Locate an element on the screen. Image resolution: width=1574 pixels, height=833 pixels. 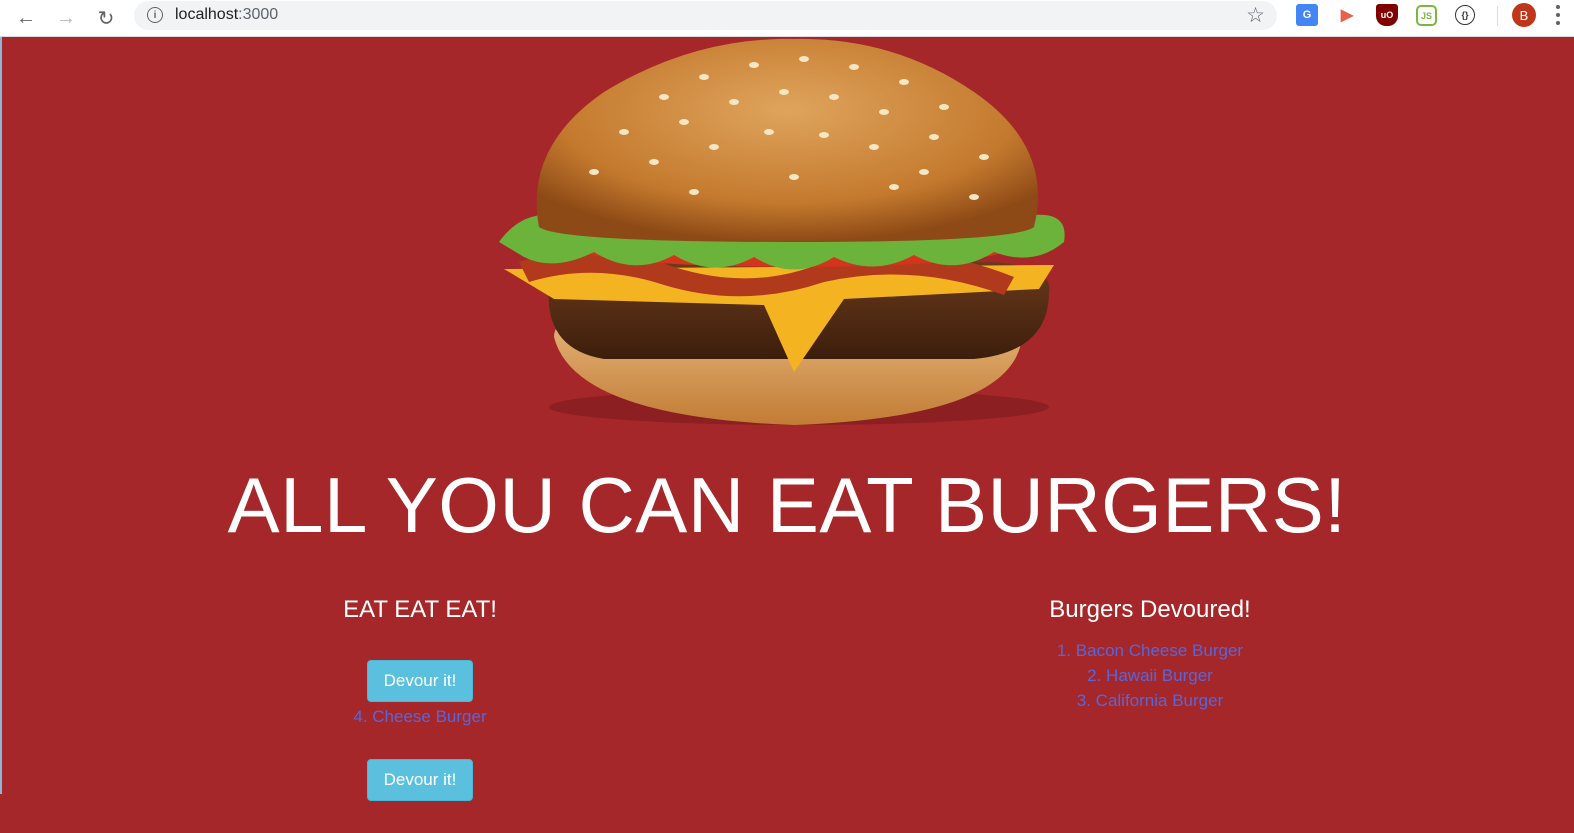
window-edge is located at coordinates (1, 415).